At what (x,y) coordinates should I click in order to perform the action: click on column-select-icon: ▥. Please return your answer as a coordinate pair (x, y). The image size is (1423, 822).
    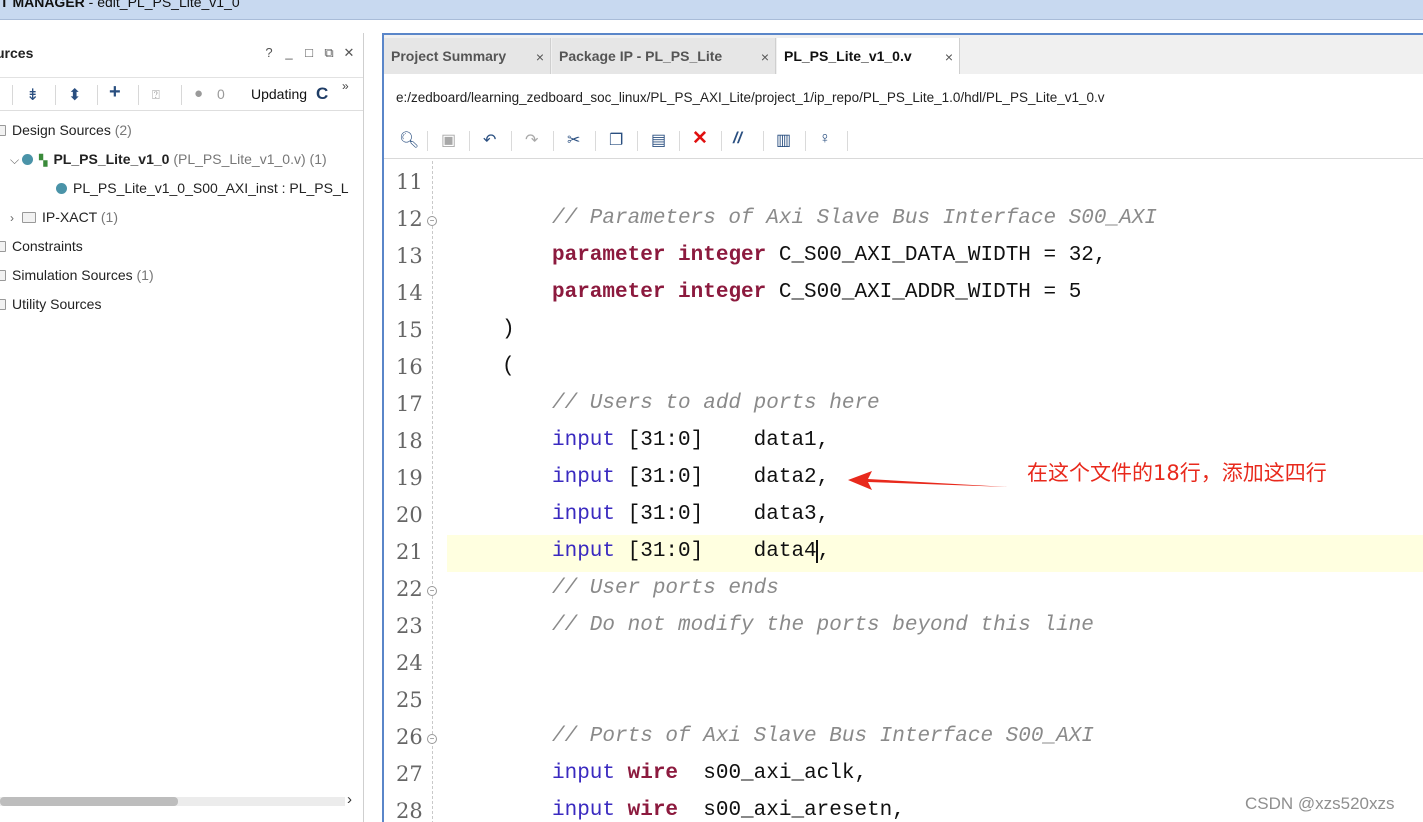
    Looking at the image, I should click on (783, 140).